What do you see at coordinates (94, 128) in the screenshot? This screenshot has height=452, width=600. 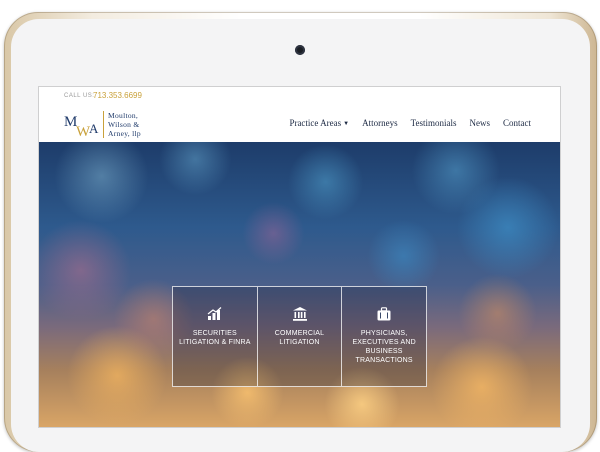 I see `svg-text: A` at bounding box center [94, 128].